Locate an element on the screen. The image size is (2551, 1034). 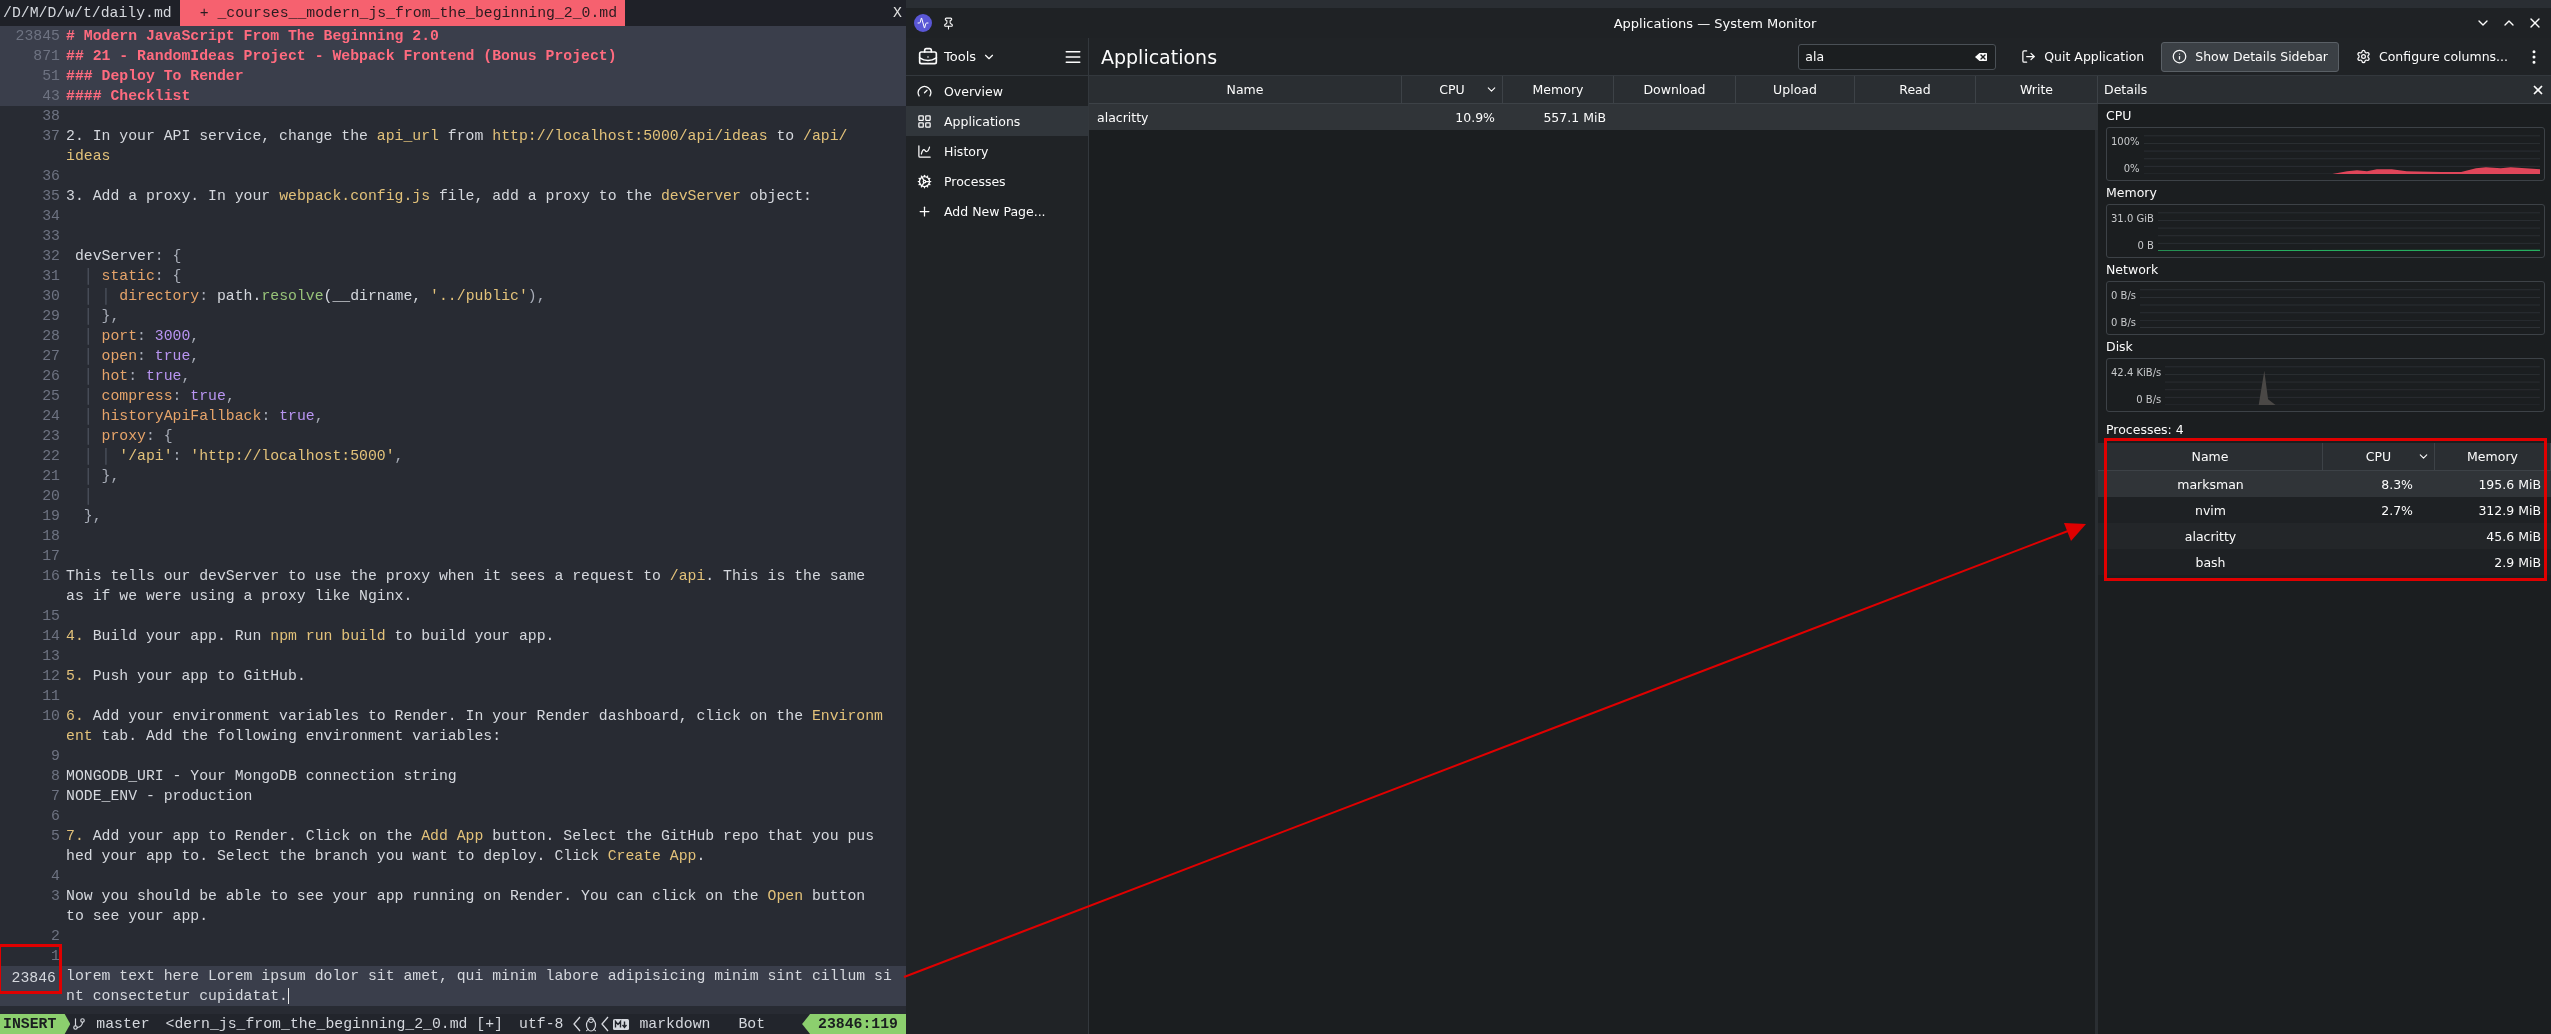
code-line: hed your app to. Select the branch you want to deploy. Click Create App. is located at coordinates (386, 856).